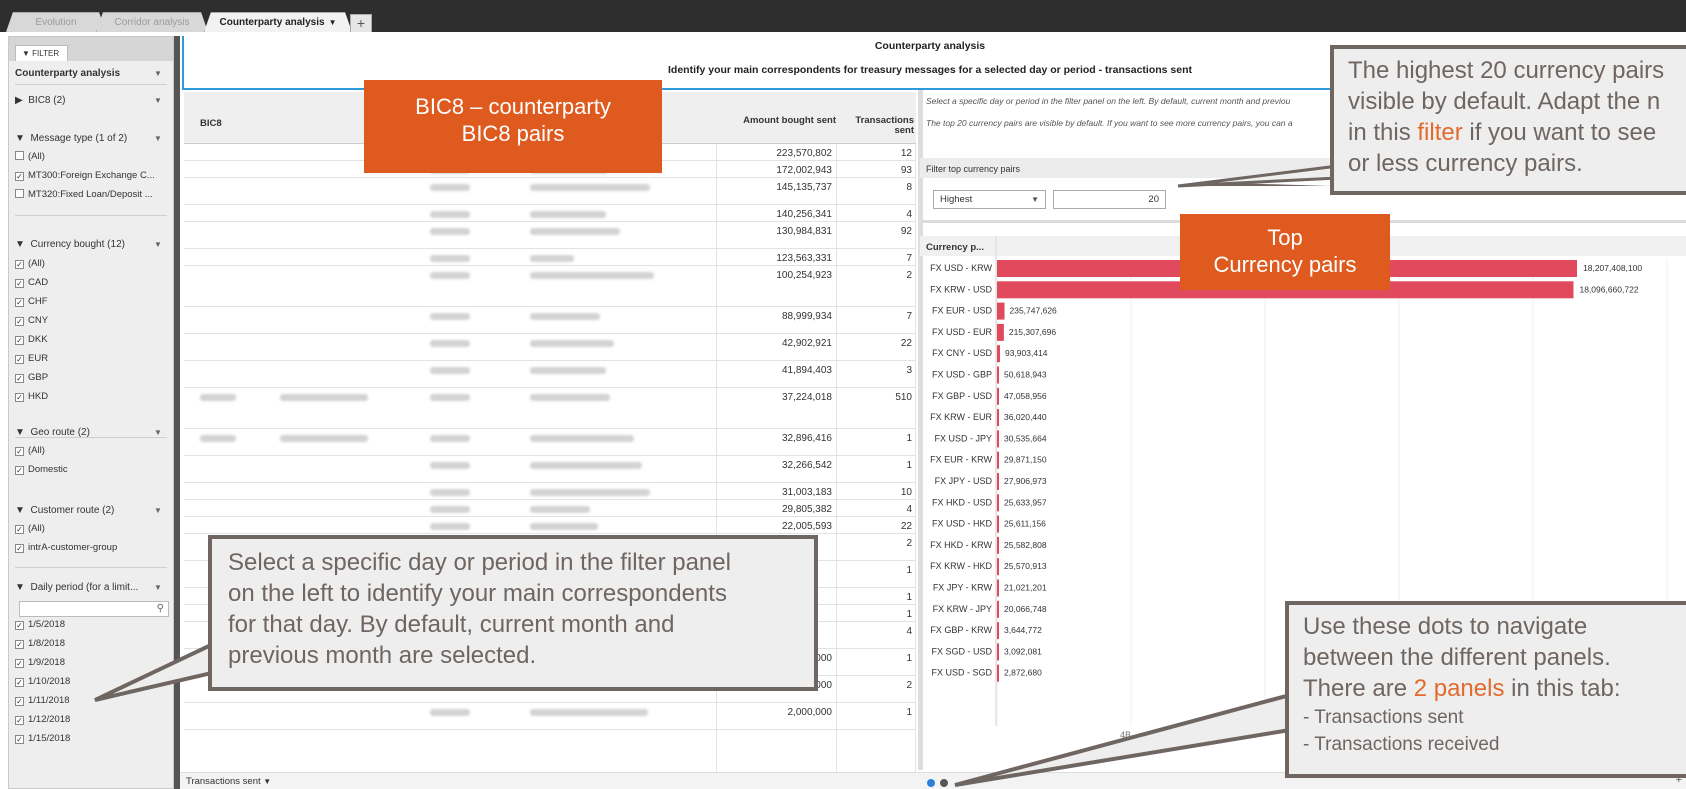 This screenshot has width=1686, height=789. What do you see at coordinates (550, 508) in the screenshot?
I see `table-row: 29,805,382 4` at bounding box center [550, 508].